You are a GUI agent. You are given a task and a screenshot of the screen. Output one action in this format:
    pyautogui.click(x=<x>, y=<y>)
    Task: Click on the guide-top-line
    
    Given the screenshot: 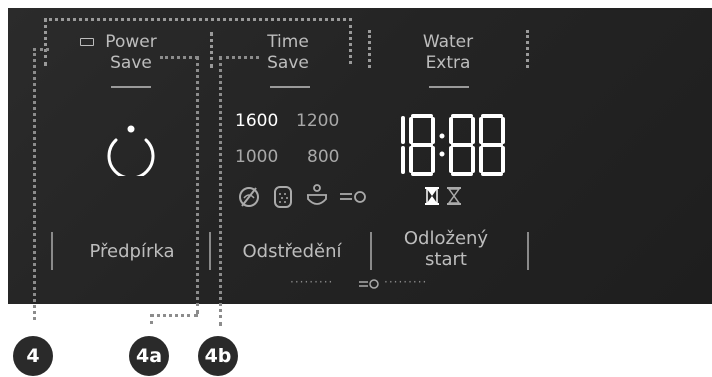 What is the action you would take?
    pyautogui.click(x=198, y=19)
    